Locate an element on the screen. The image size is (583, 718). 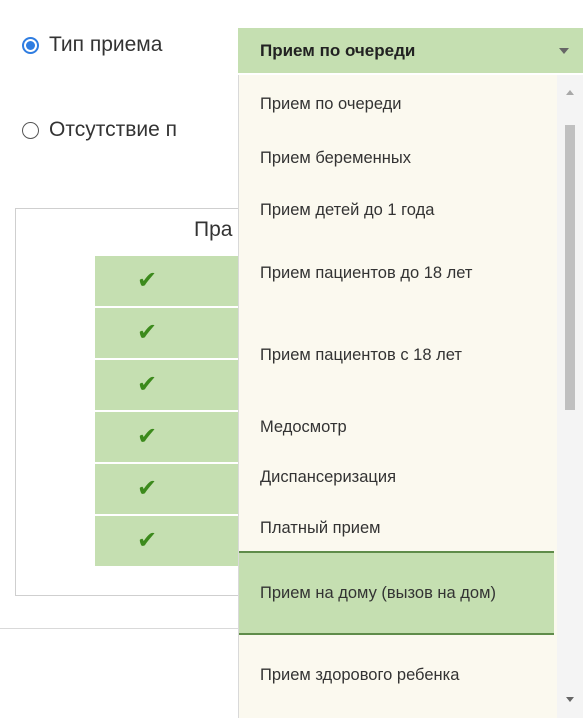
dropdown-option: Медосмотр is located at coordinates (396, 427).